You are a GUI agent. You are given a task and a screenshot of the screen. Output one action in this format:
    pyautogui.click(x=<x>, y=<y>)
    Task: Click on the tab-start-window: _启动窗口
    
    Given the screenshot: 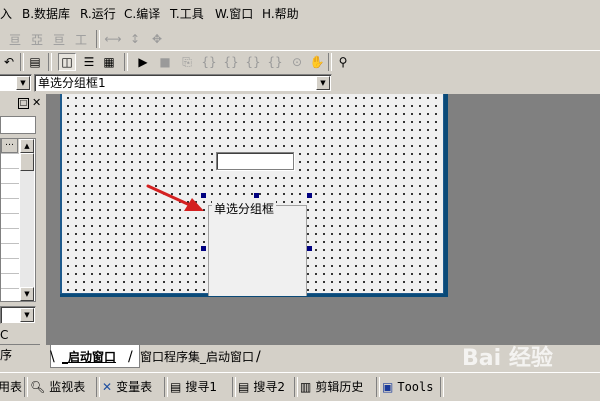 What is the action you would take?
    pyautogui.click(x=89, y=357)
    